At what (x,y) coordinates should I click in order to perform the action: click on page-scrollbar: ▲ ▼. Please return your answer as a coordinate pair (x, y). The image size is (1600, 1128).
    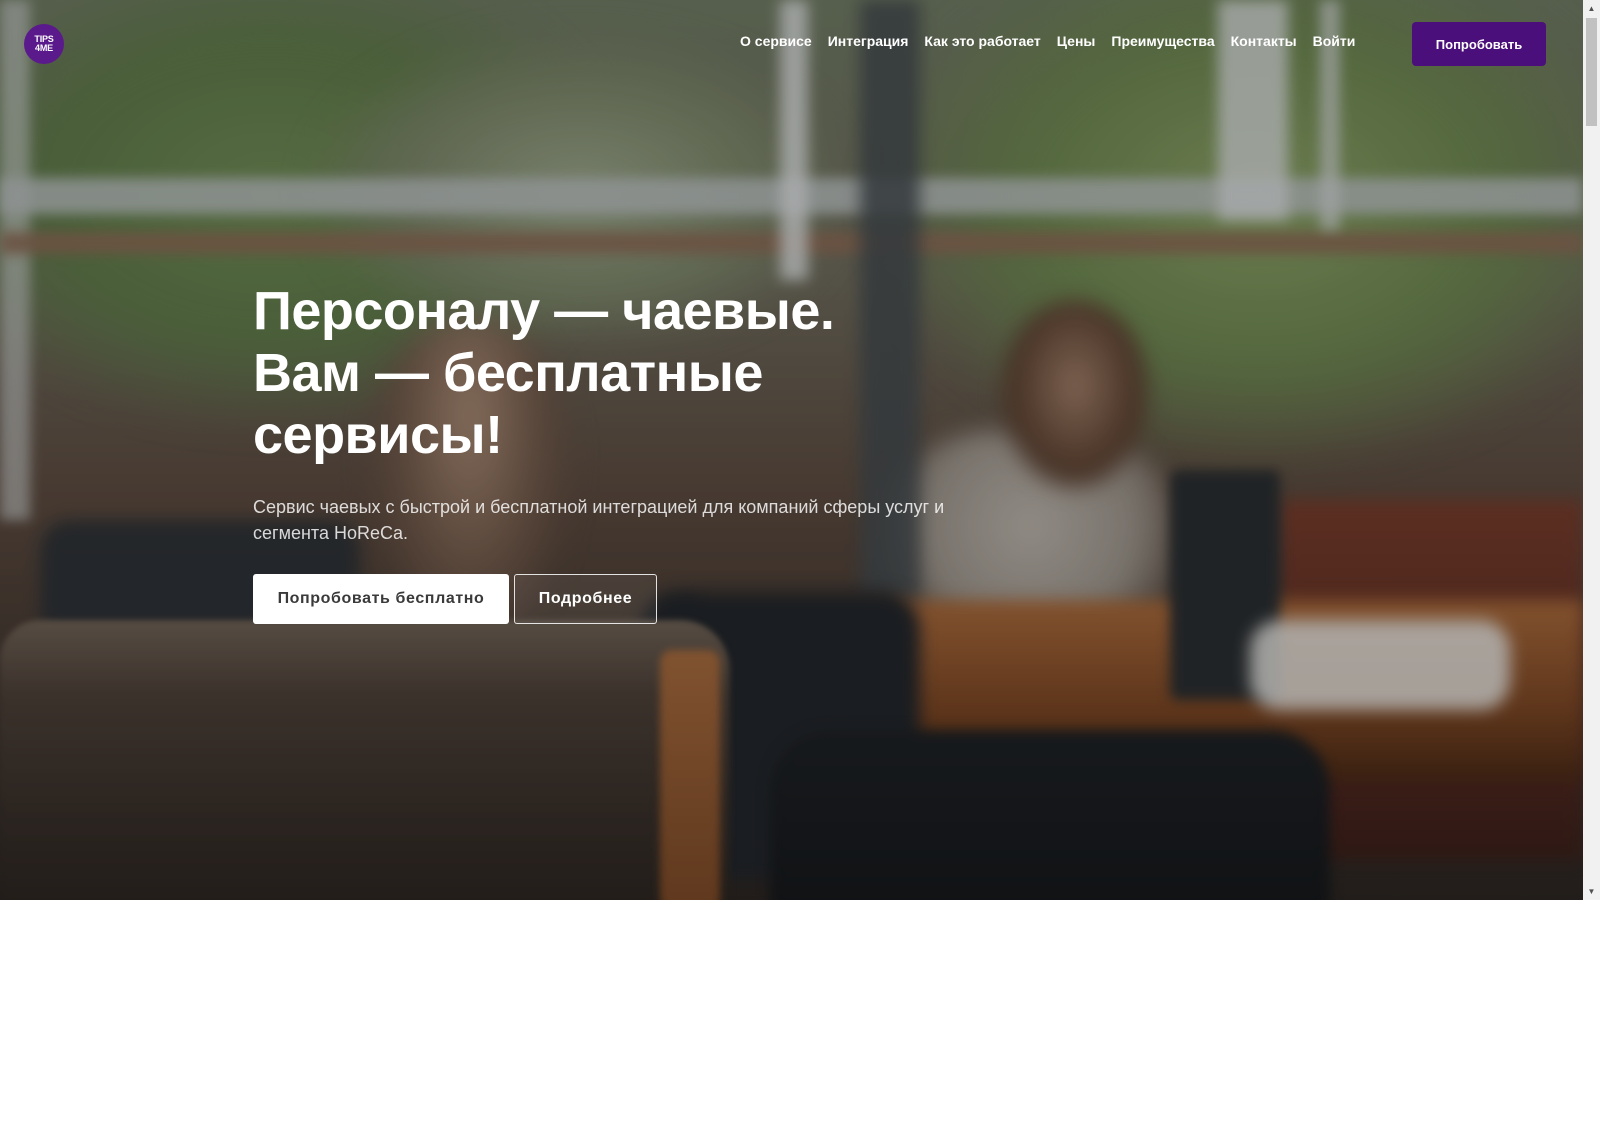
    Looking at the image, I should click on (1591, 450).